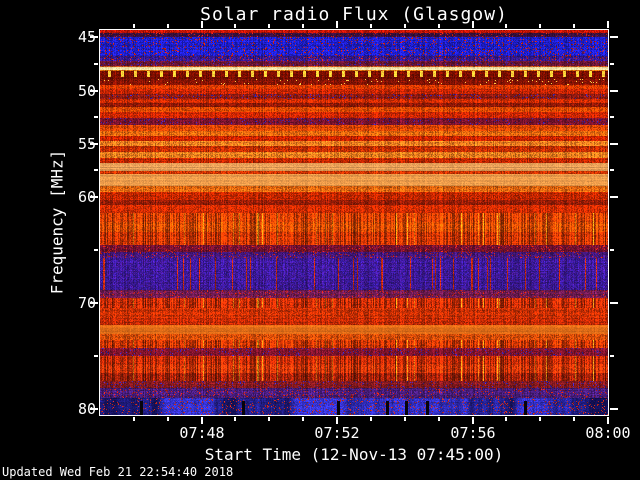  What do you see at coordinates (118, 472) in the screenshot?
I see `updated-timestamp: Updated Wed Feb 21 22:54:40 2018` at bounding box center [118, 472].